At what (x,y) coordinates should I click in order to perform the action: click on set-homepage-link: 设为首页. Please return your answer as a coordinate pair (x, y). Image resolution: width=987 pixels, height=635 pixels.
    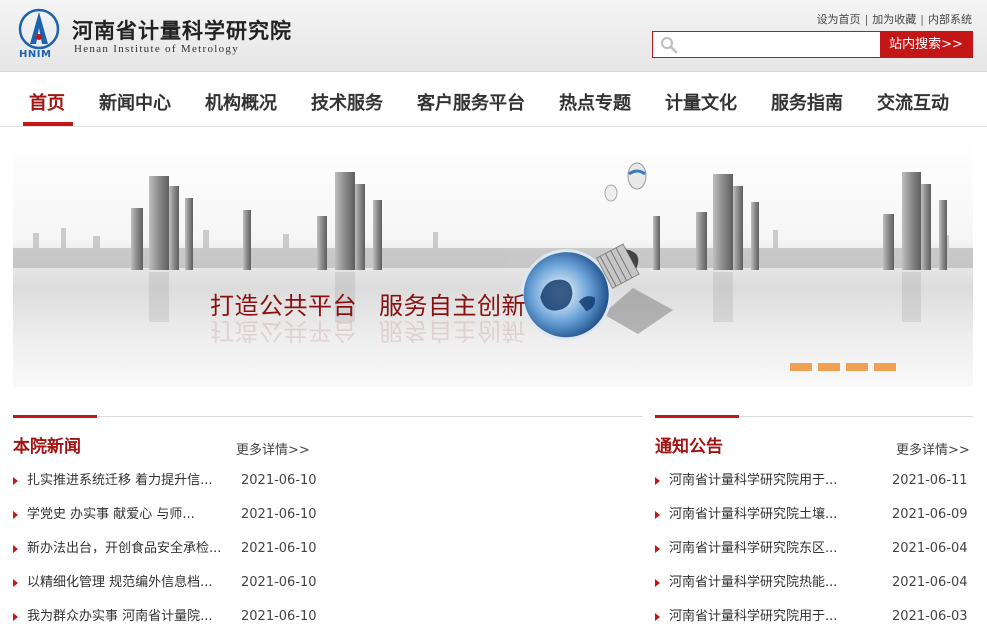
    Looking at the image, I should click on (839, 19).